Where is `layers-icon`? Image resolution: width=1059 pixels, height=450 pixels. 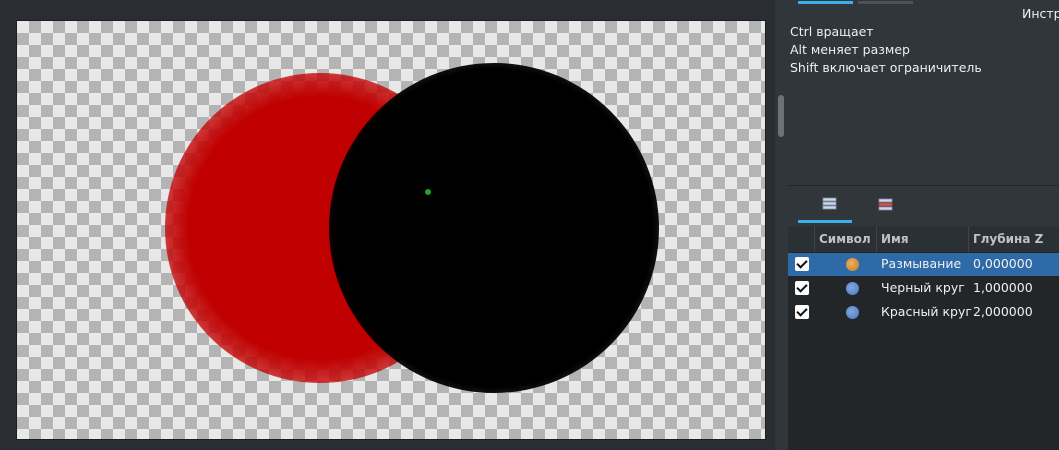
layers-icon is located at coordinates (829, 203).